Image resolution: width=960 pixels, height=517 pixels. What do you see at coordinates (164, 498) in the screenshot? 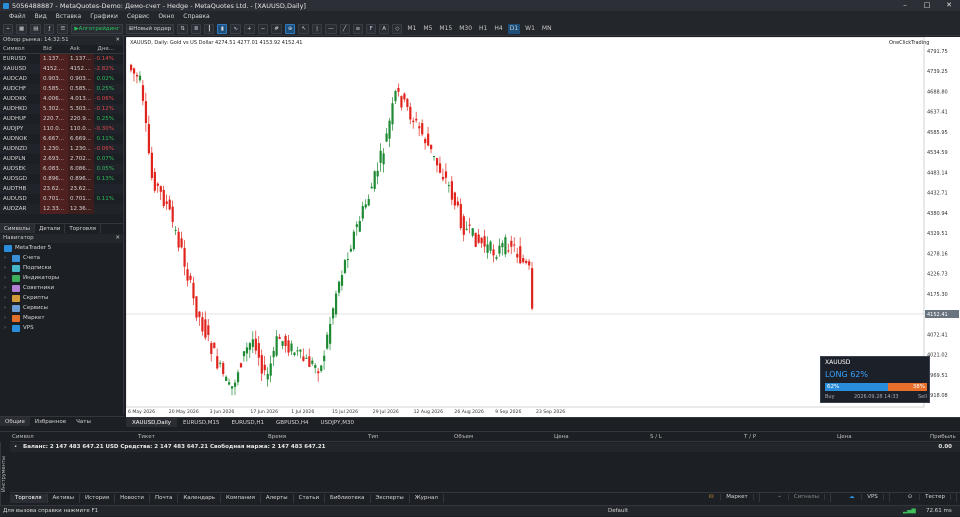
I see `tab-mail: Почта` at bounding box center [164, 498].